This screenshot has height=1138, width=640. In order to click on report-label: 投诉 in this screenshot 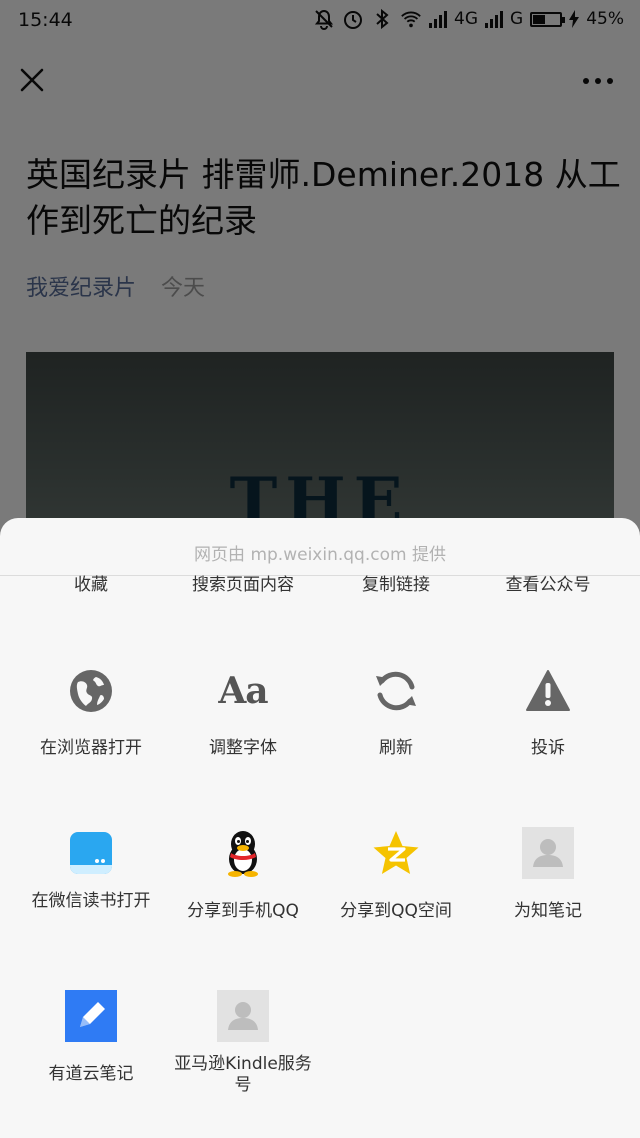, I will do `click(548, 748)`.